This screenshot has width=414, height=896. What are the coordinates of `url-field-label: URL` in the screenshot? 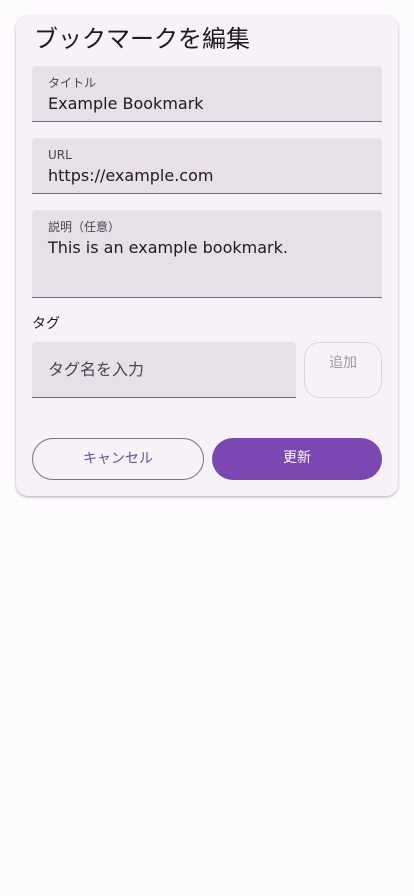 It's located at (60, 155).